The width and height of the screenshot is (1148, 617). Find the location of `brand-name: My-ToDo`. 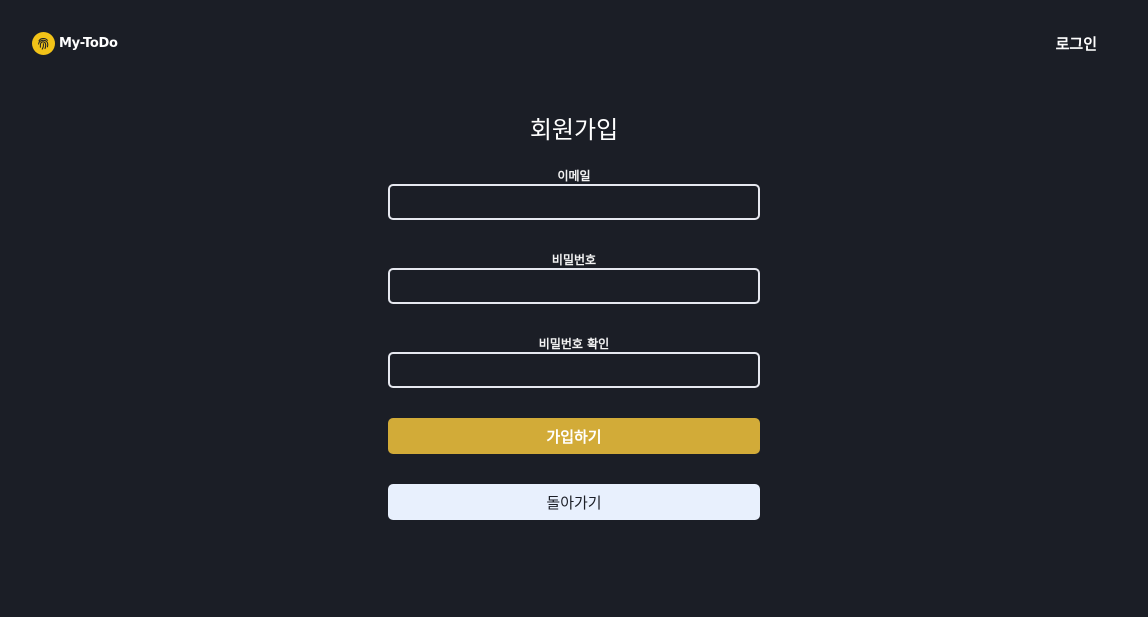

brand-name: My-ToDo is located at coordinates (88, 43).